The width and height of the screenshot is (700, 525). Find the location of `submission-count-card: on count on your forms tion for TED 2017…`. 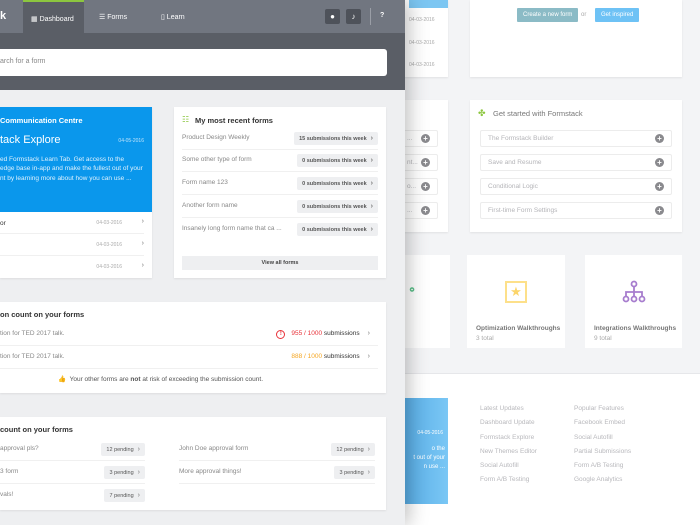

submission-count-card: on count on your forms tion for TED 2017… is located at coordinates (193, 347).